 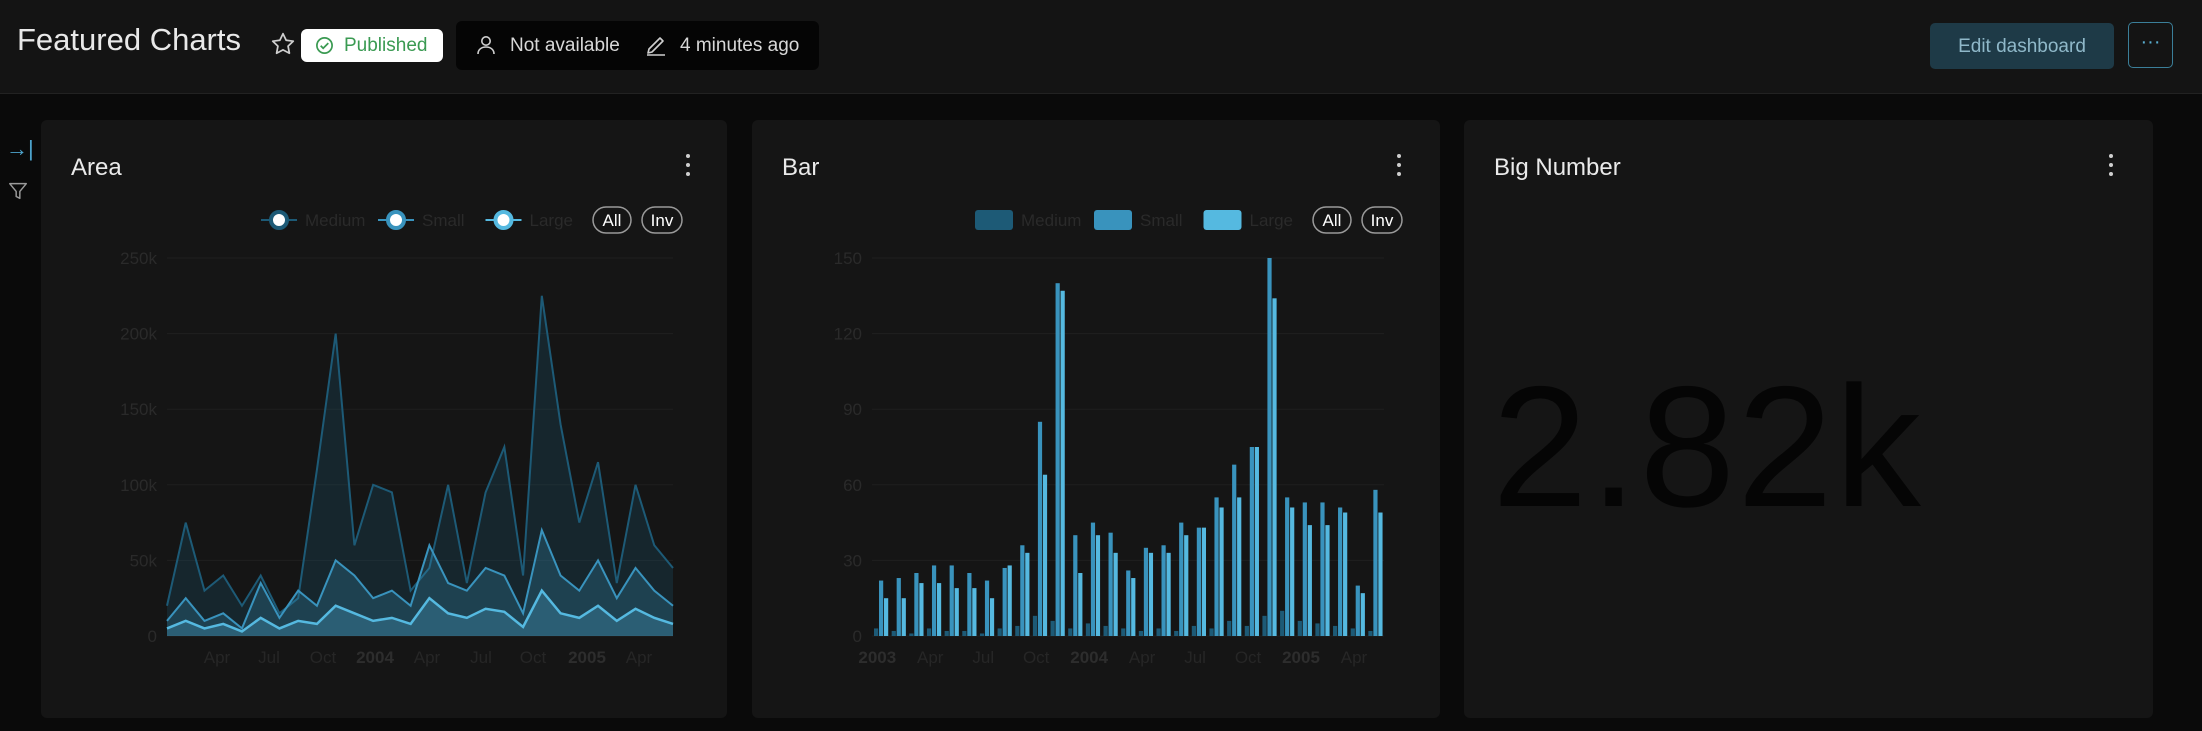 I want to click on y-tick-label: 150, so click(x=848, y=258).